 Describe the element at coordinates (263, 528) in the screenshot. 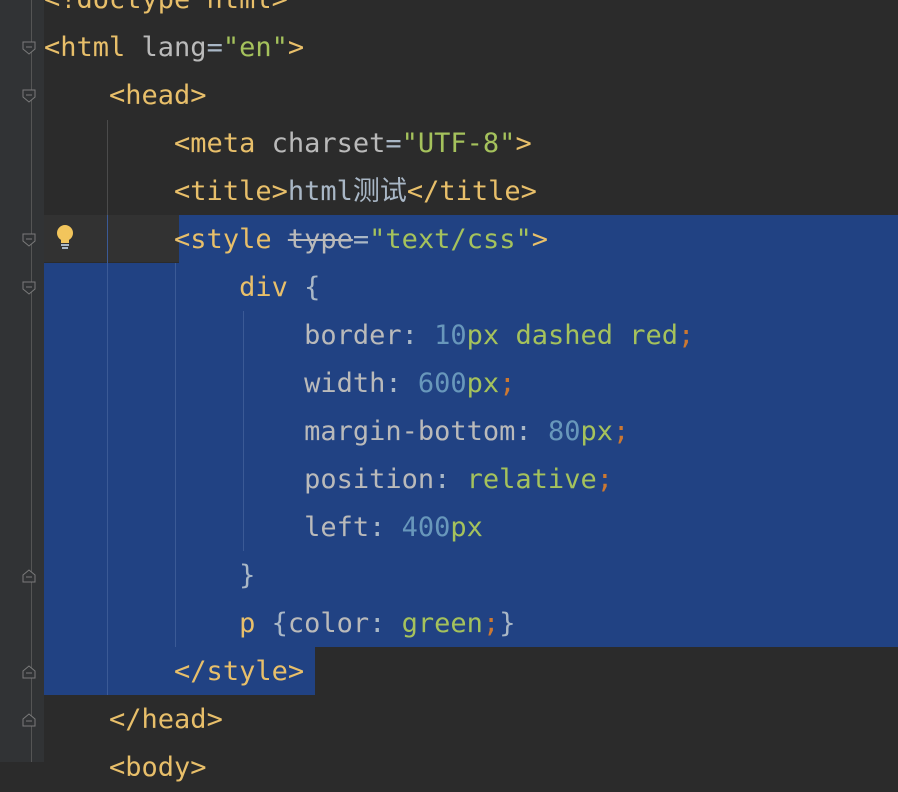

I see `code-line: left: 400px` at that location.